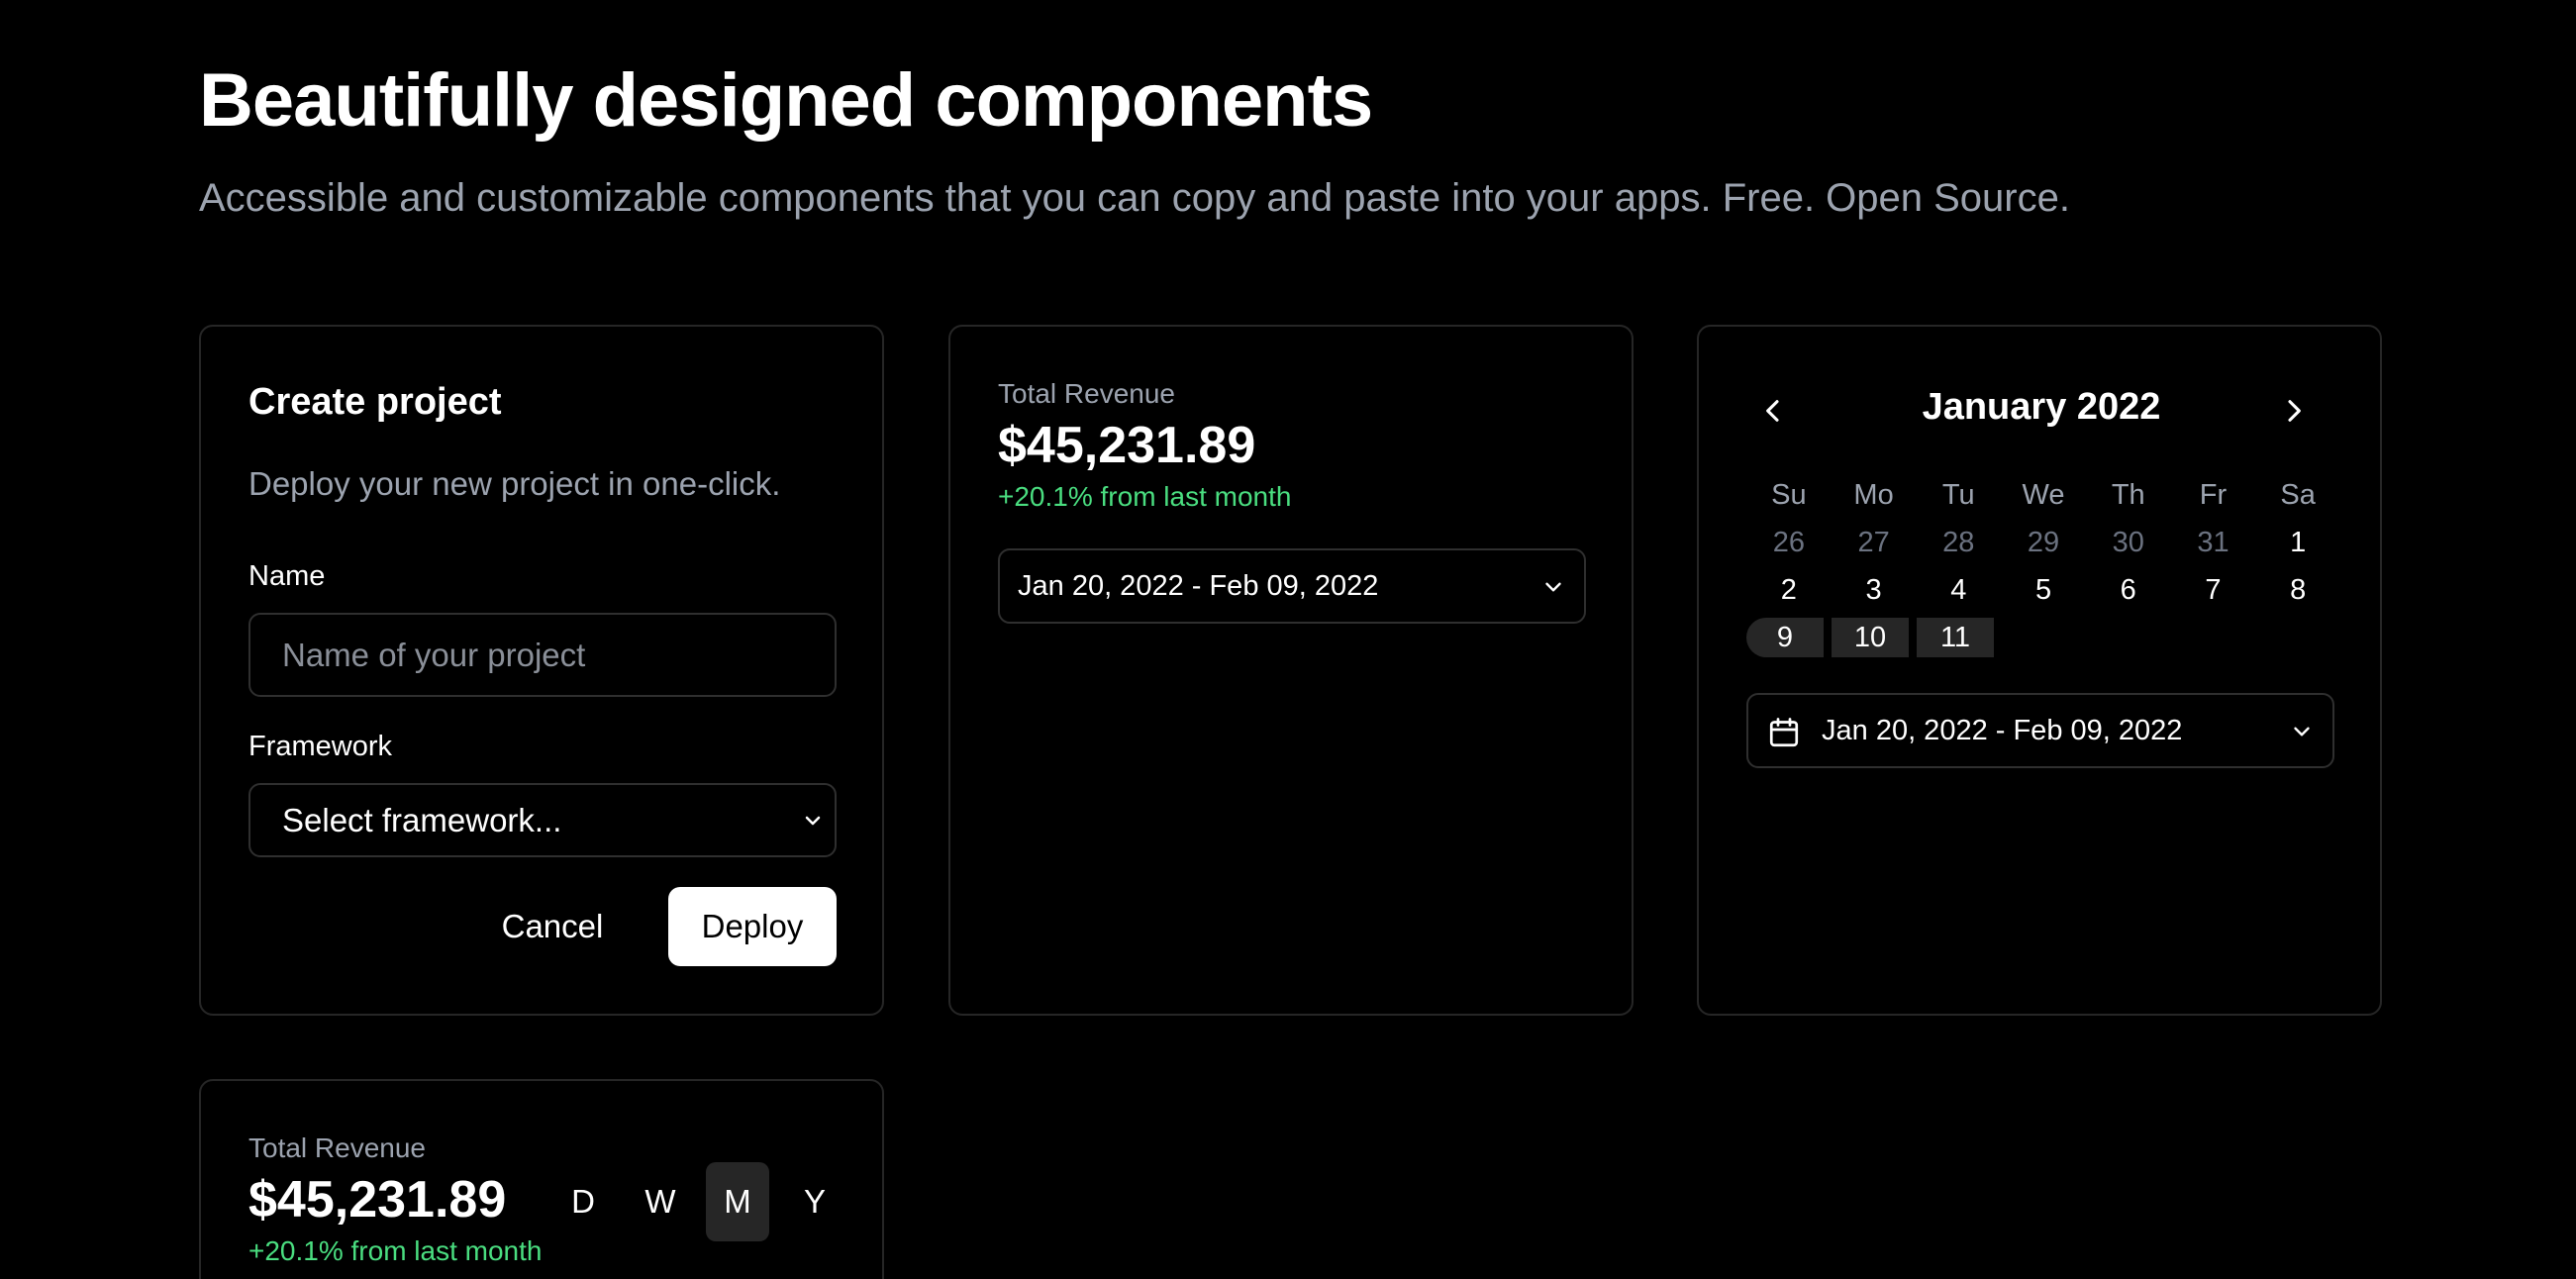 This screenshot has height=1279, width=2576. Describe the element at coordinates (2003, 730) in the screenshot. I see `calendar-date-range-value: Jan 20, 2022 - Feb 09, 2022` at that location.